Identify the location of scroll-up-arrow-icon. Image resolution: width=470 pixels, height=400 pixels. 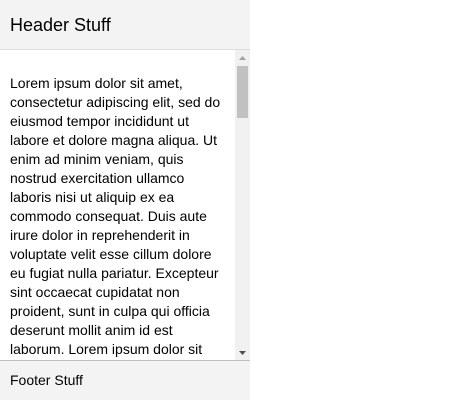
(242, 57).